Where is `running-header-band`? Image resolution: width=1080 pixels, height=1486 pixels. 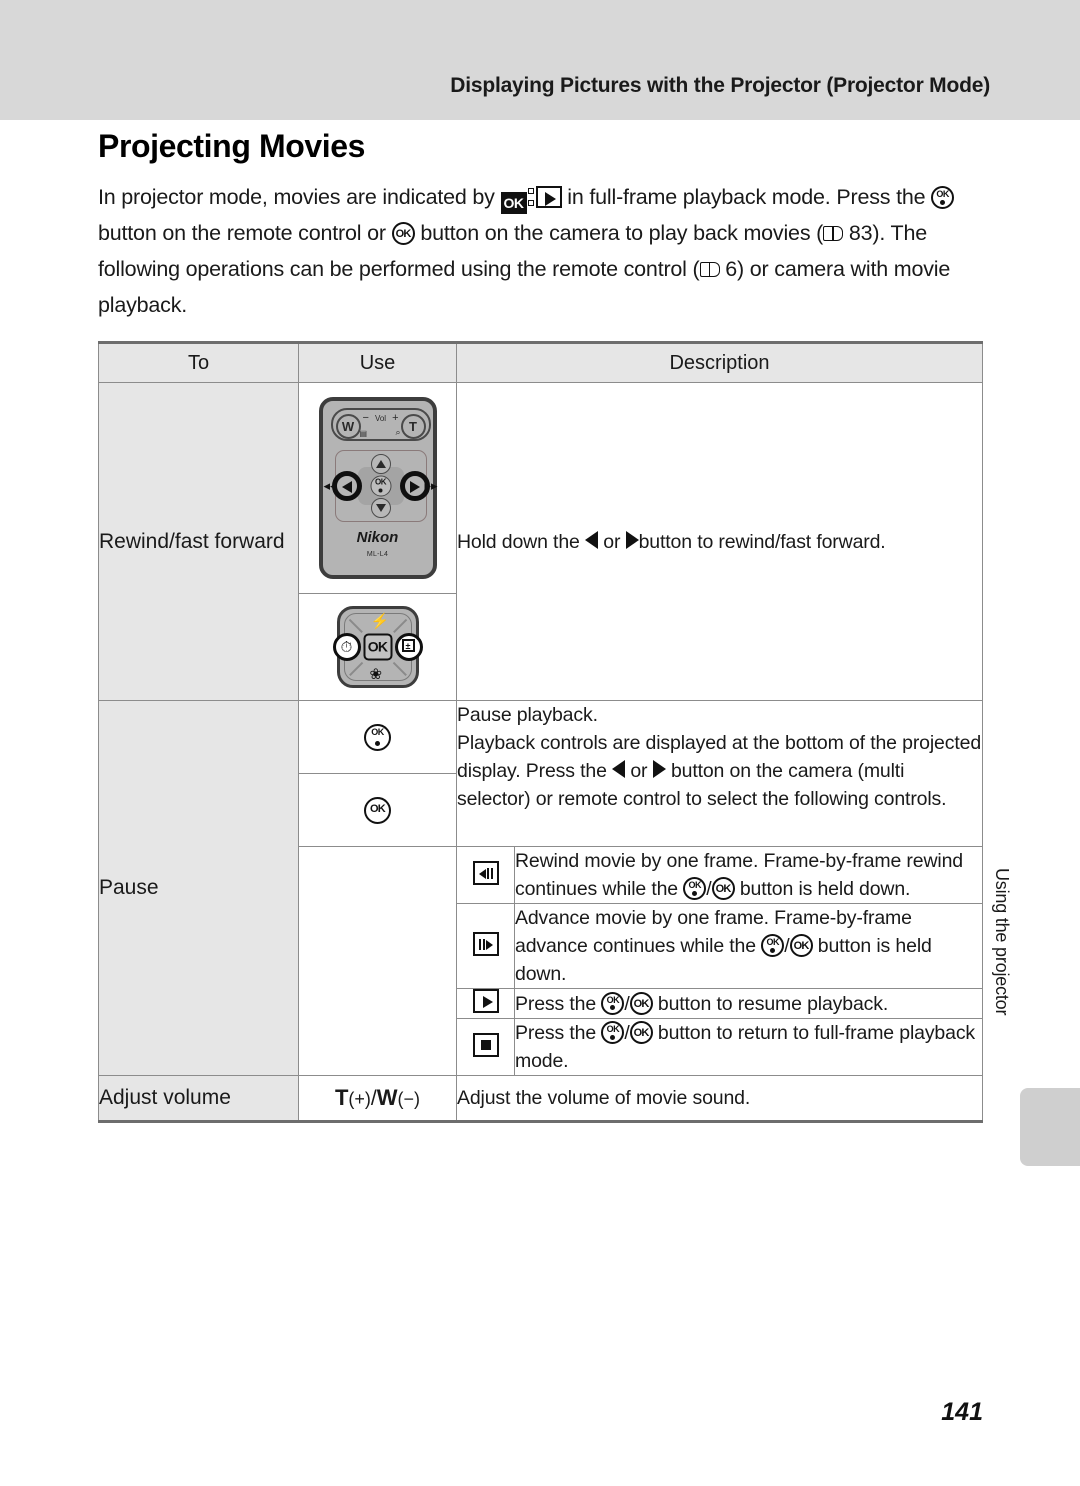
running-header-band is located at coordinates (540, 60).